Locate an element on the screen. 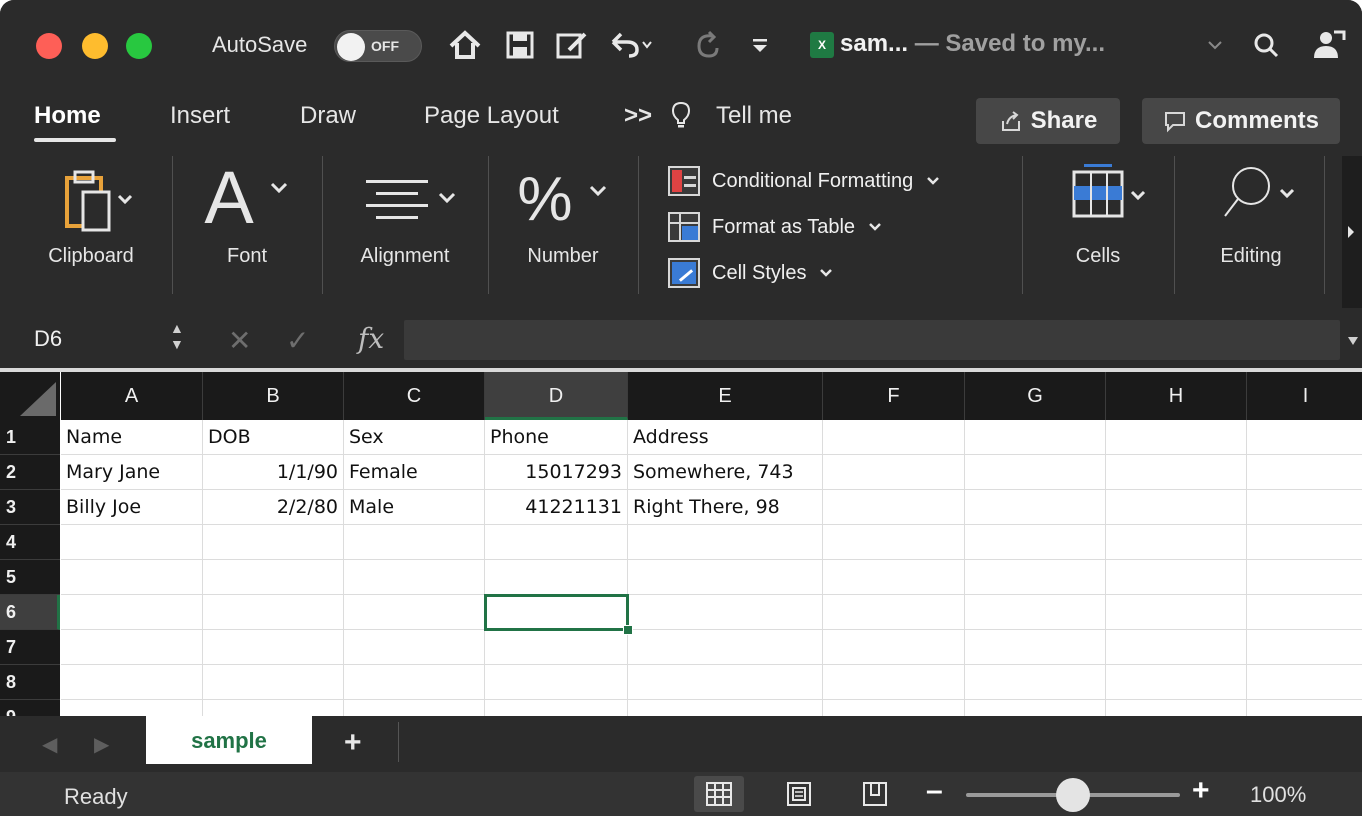 This screenshot has height=816, width=1362. cell-c4 is located at coordinates (414, 542).